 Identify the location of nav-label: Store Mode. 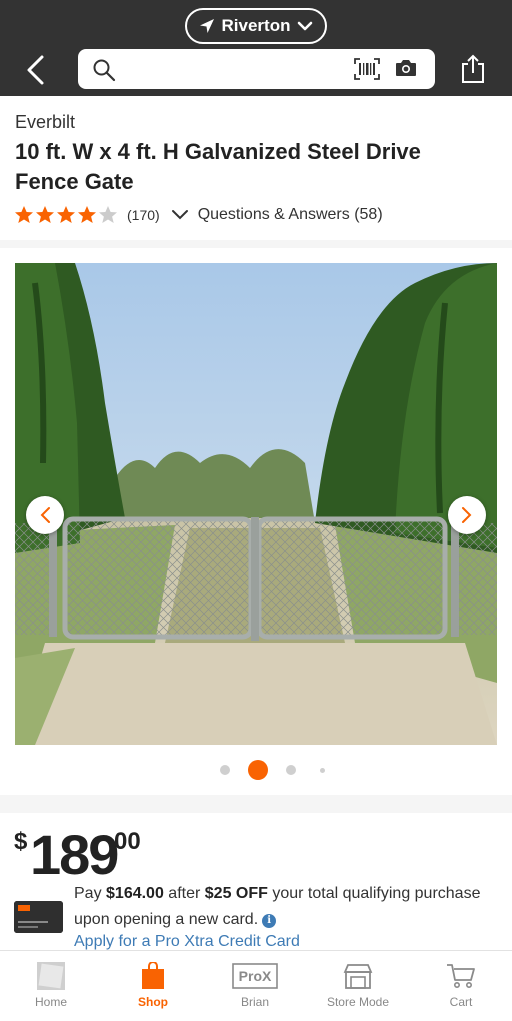
(358, 1002).